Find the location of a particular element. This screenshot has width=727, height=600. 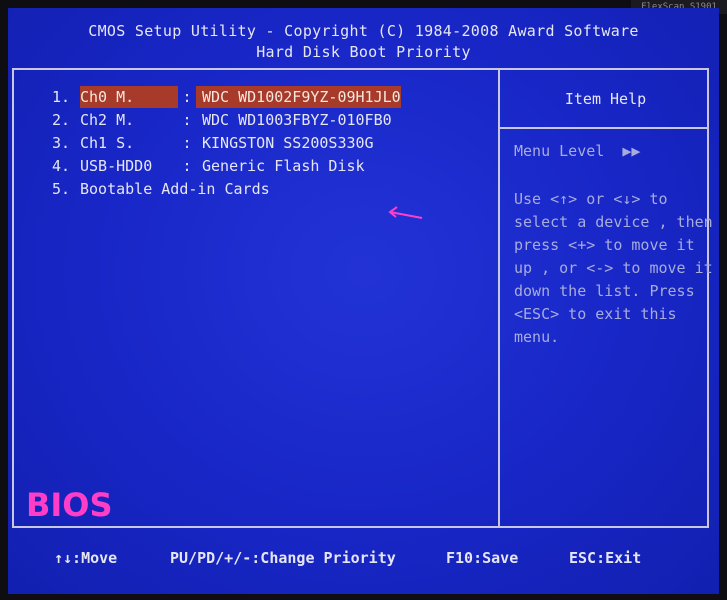

help-line: down the list. Press is located at coordinates (604, 291).